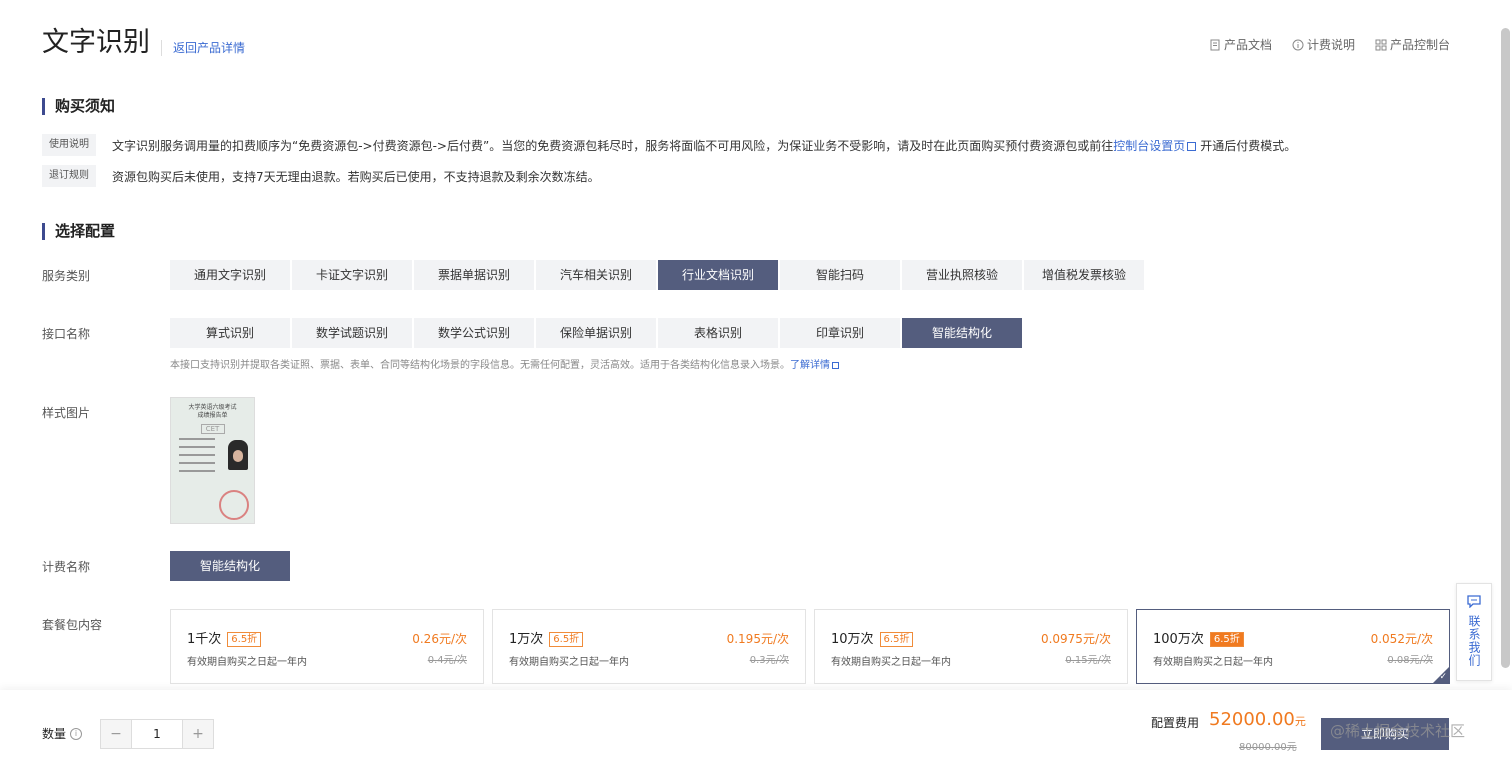  What do you see at coordinates (212, 429) in the screenshot?
I see `sample-cet-logo: CET` at bounding box center [212, 429].